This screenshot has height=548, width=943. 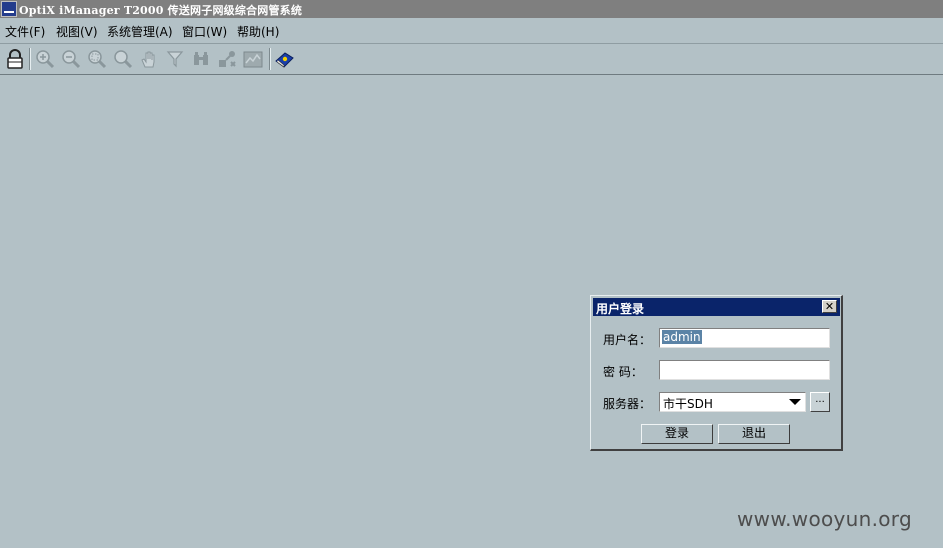 What do you see at coordinates (284, 59) in the screenshot?
I see `help-book-icon` at bounding box center [284, 59].